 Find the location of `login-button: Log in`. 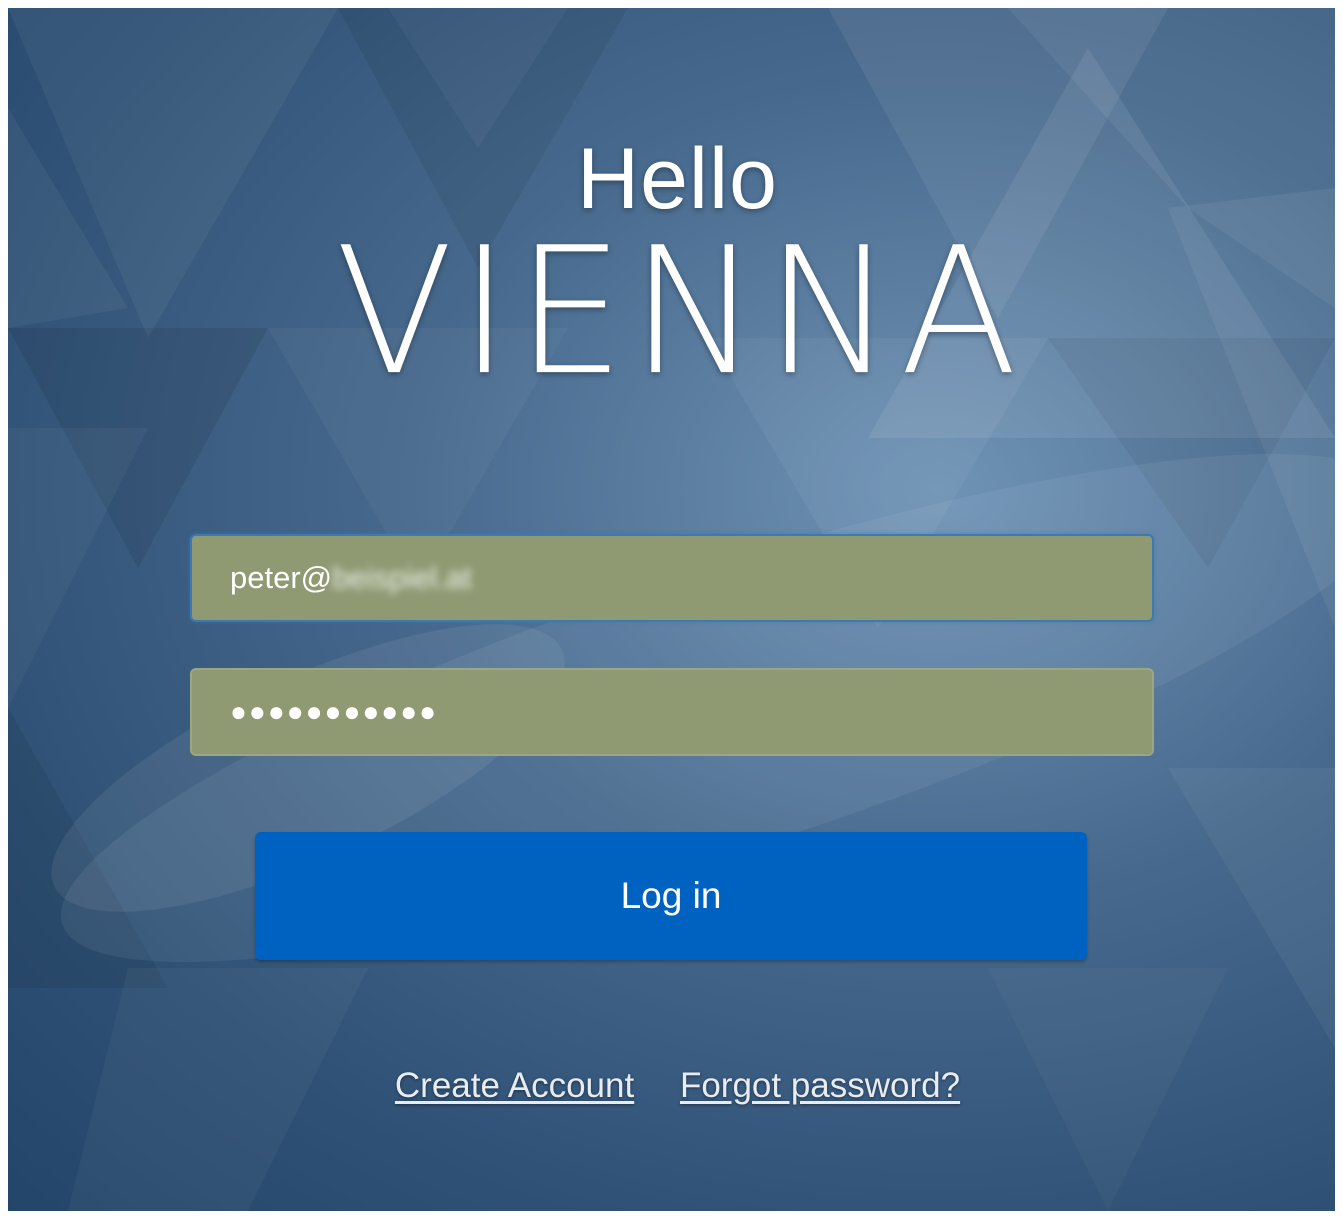

login-button: Log in is located at coordinates (671, 896).